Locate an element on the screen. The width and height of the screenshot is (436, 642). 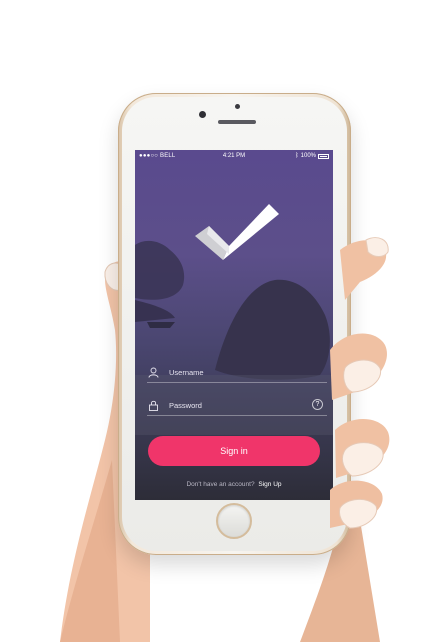
password-input: Password is located at coordinates (185, 405).